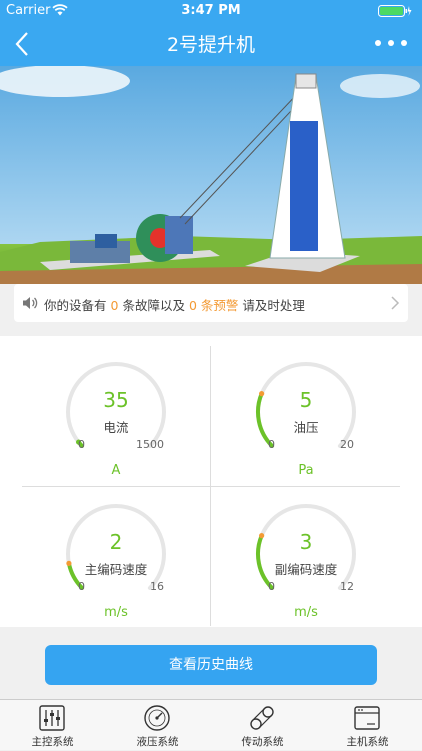  I want to click on battery-icon, so click(395, 11).